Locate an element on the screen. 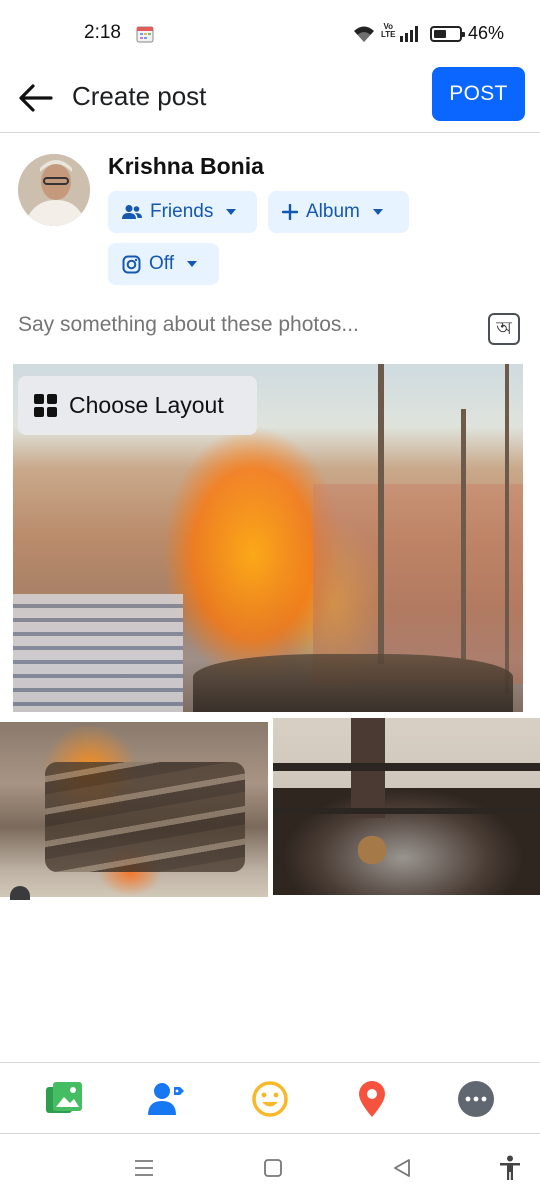 The height and width of the screenshot is (1200, 540). composer-toolbar is located at coordinates (270, 1098).